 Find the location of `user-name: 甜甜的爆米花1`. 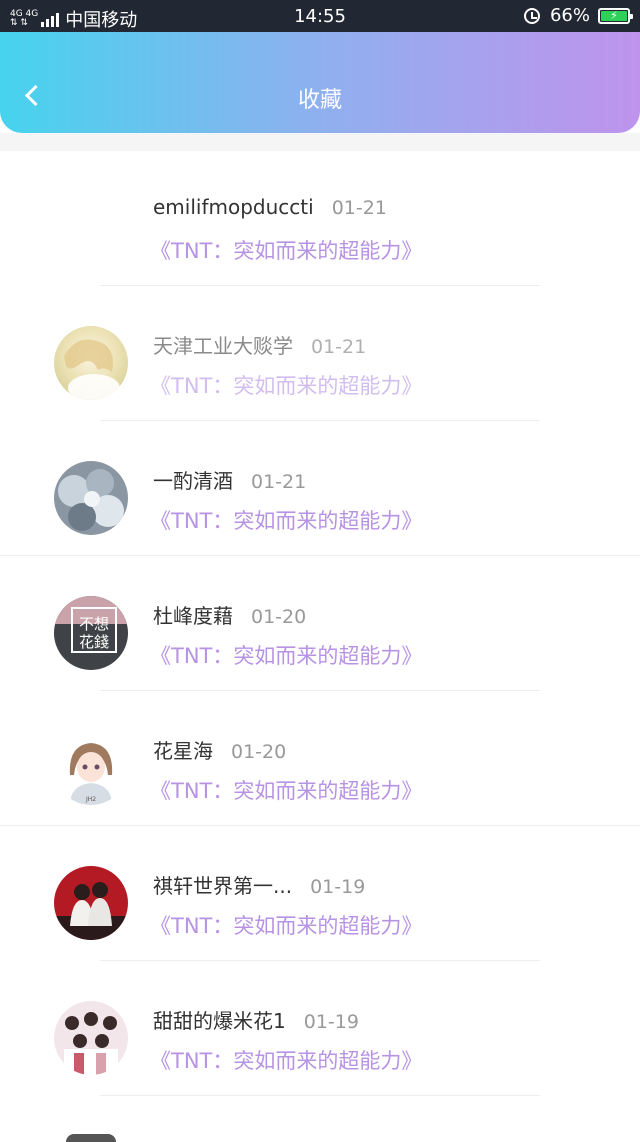

user-name: 甜甜的爆米花1 is located at coordinates (219, 1019).